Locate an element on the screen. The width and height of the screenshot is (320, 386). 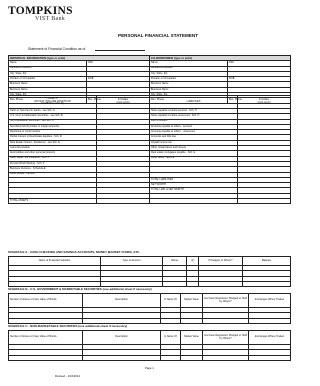
statement-date-line is located at coordinates (120, 50).